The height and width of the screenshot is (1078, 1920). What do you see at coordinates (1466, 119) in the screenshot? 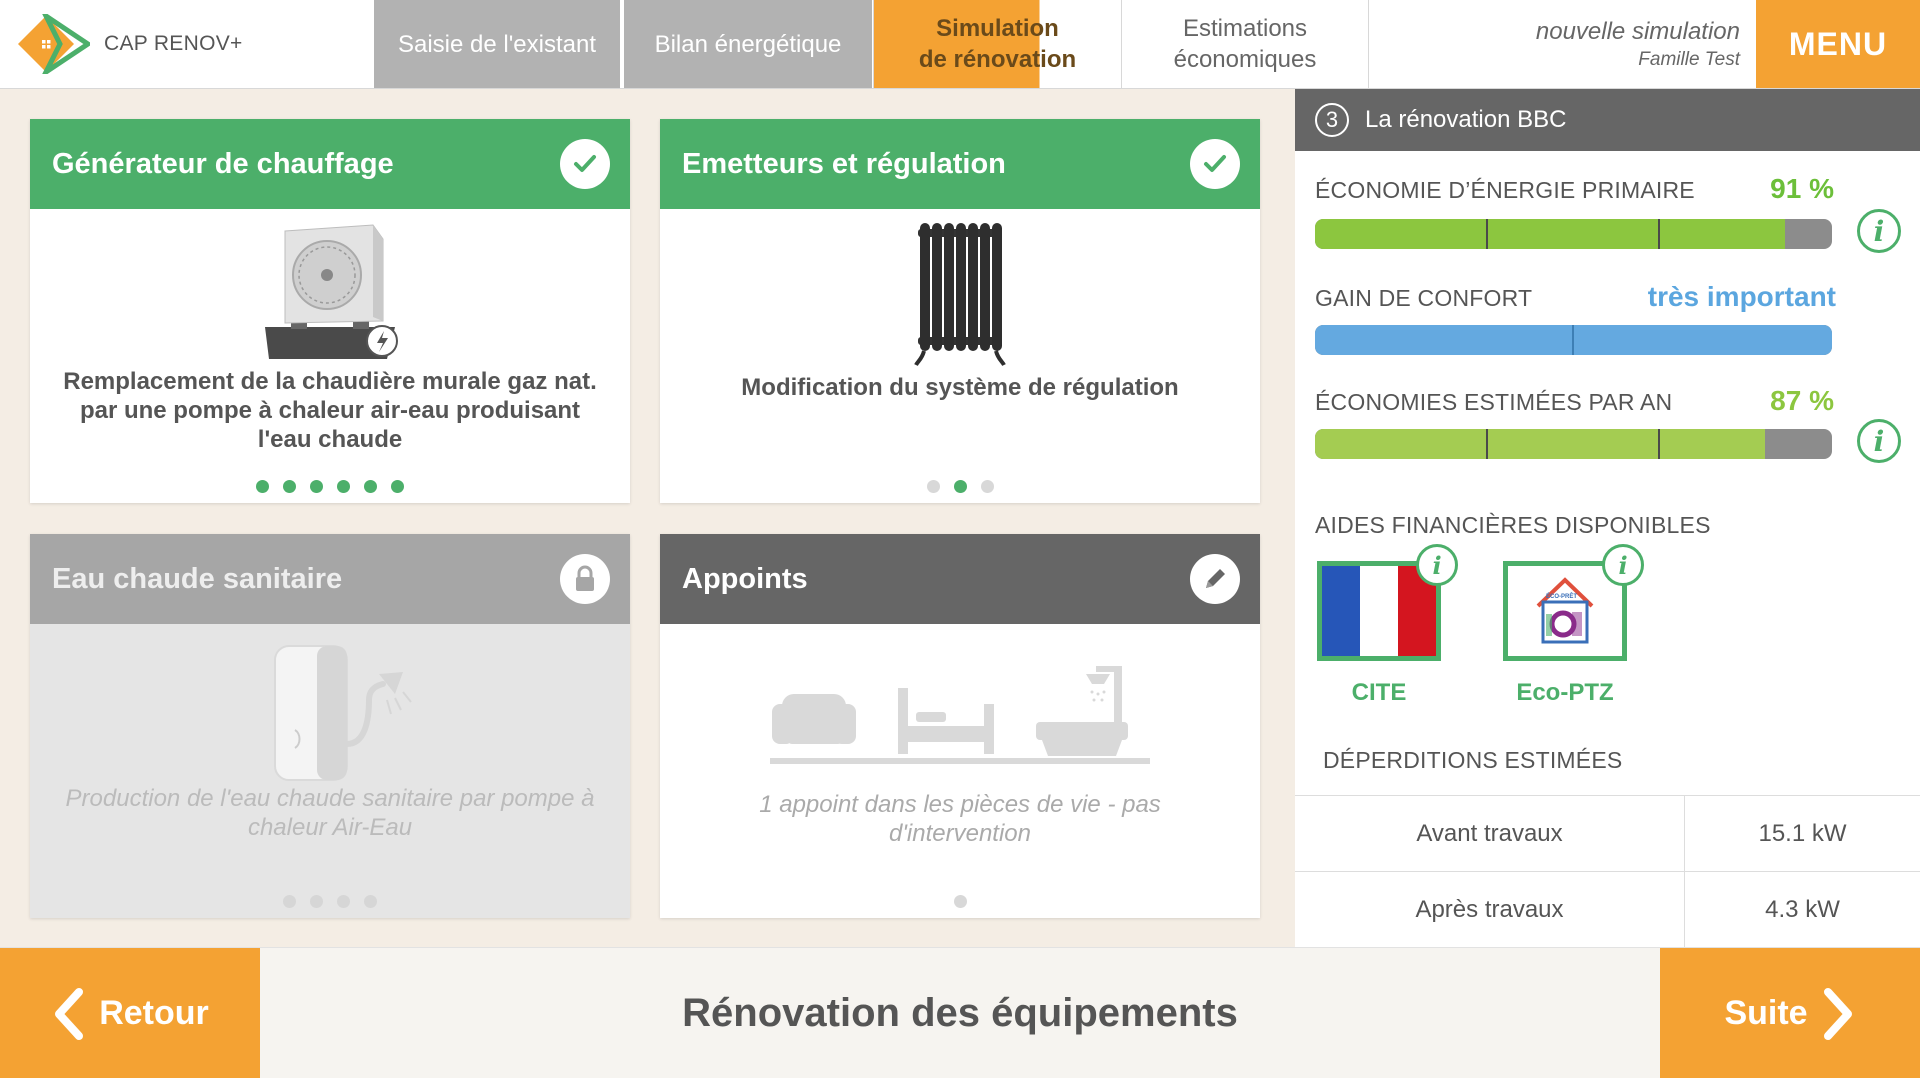
I see `panel-title: La rénovation BBC` at bounding box center [1466, 119].